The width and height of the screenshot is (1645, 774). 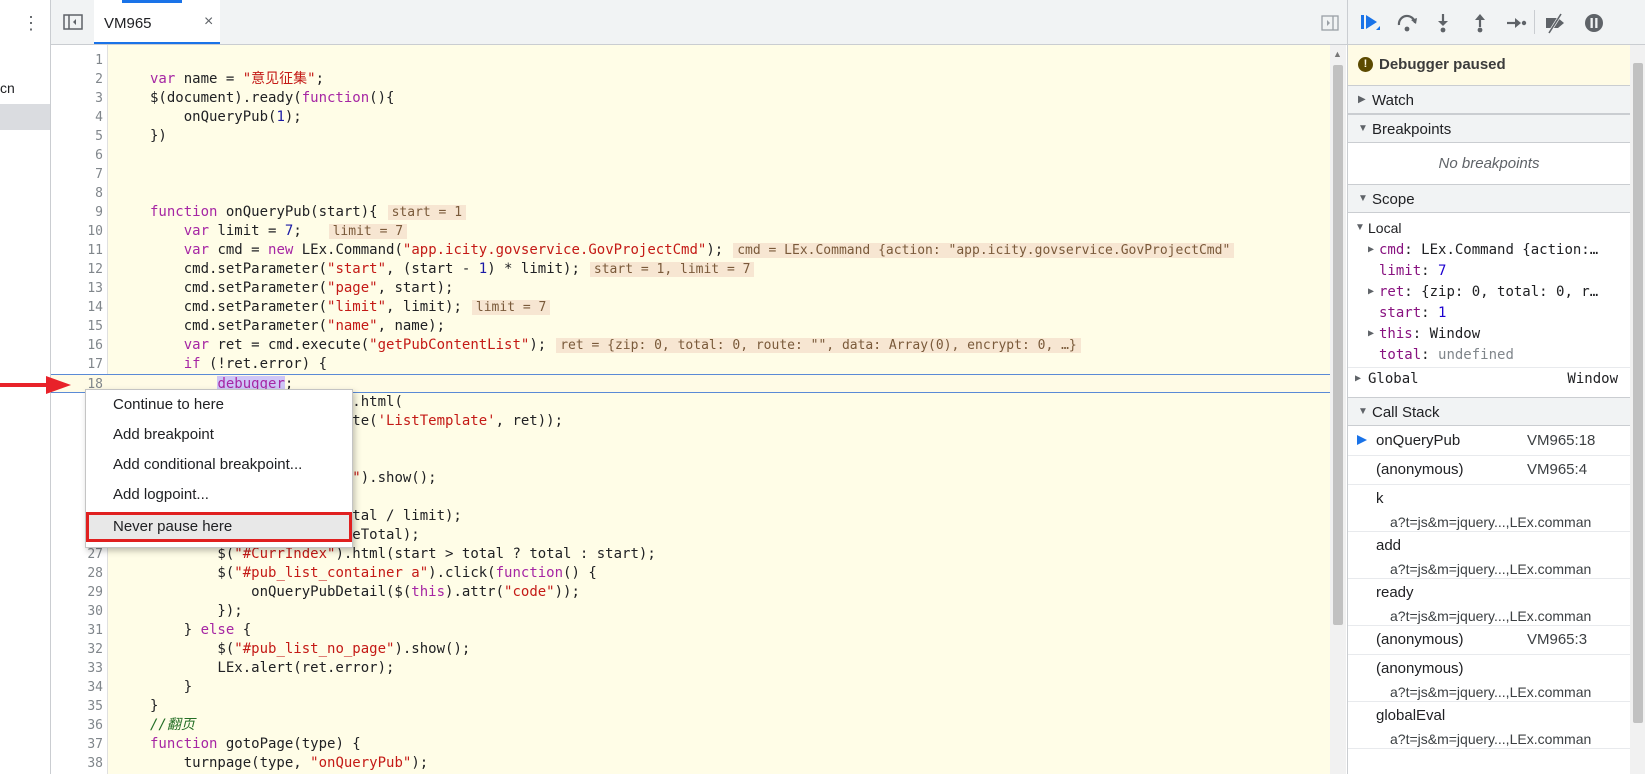 What do you see at coordinates (77, 136) in the screenshot?
I see `line-number: 5` at bounding box center [77, 136].